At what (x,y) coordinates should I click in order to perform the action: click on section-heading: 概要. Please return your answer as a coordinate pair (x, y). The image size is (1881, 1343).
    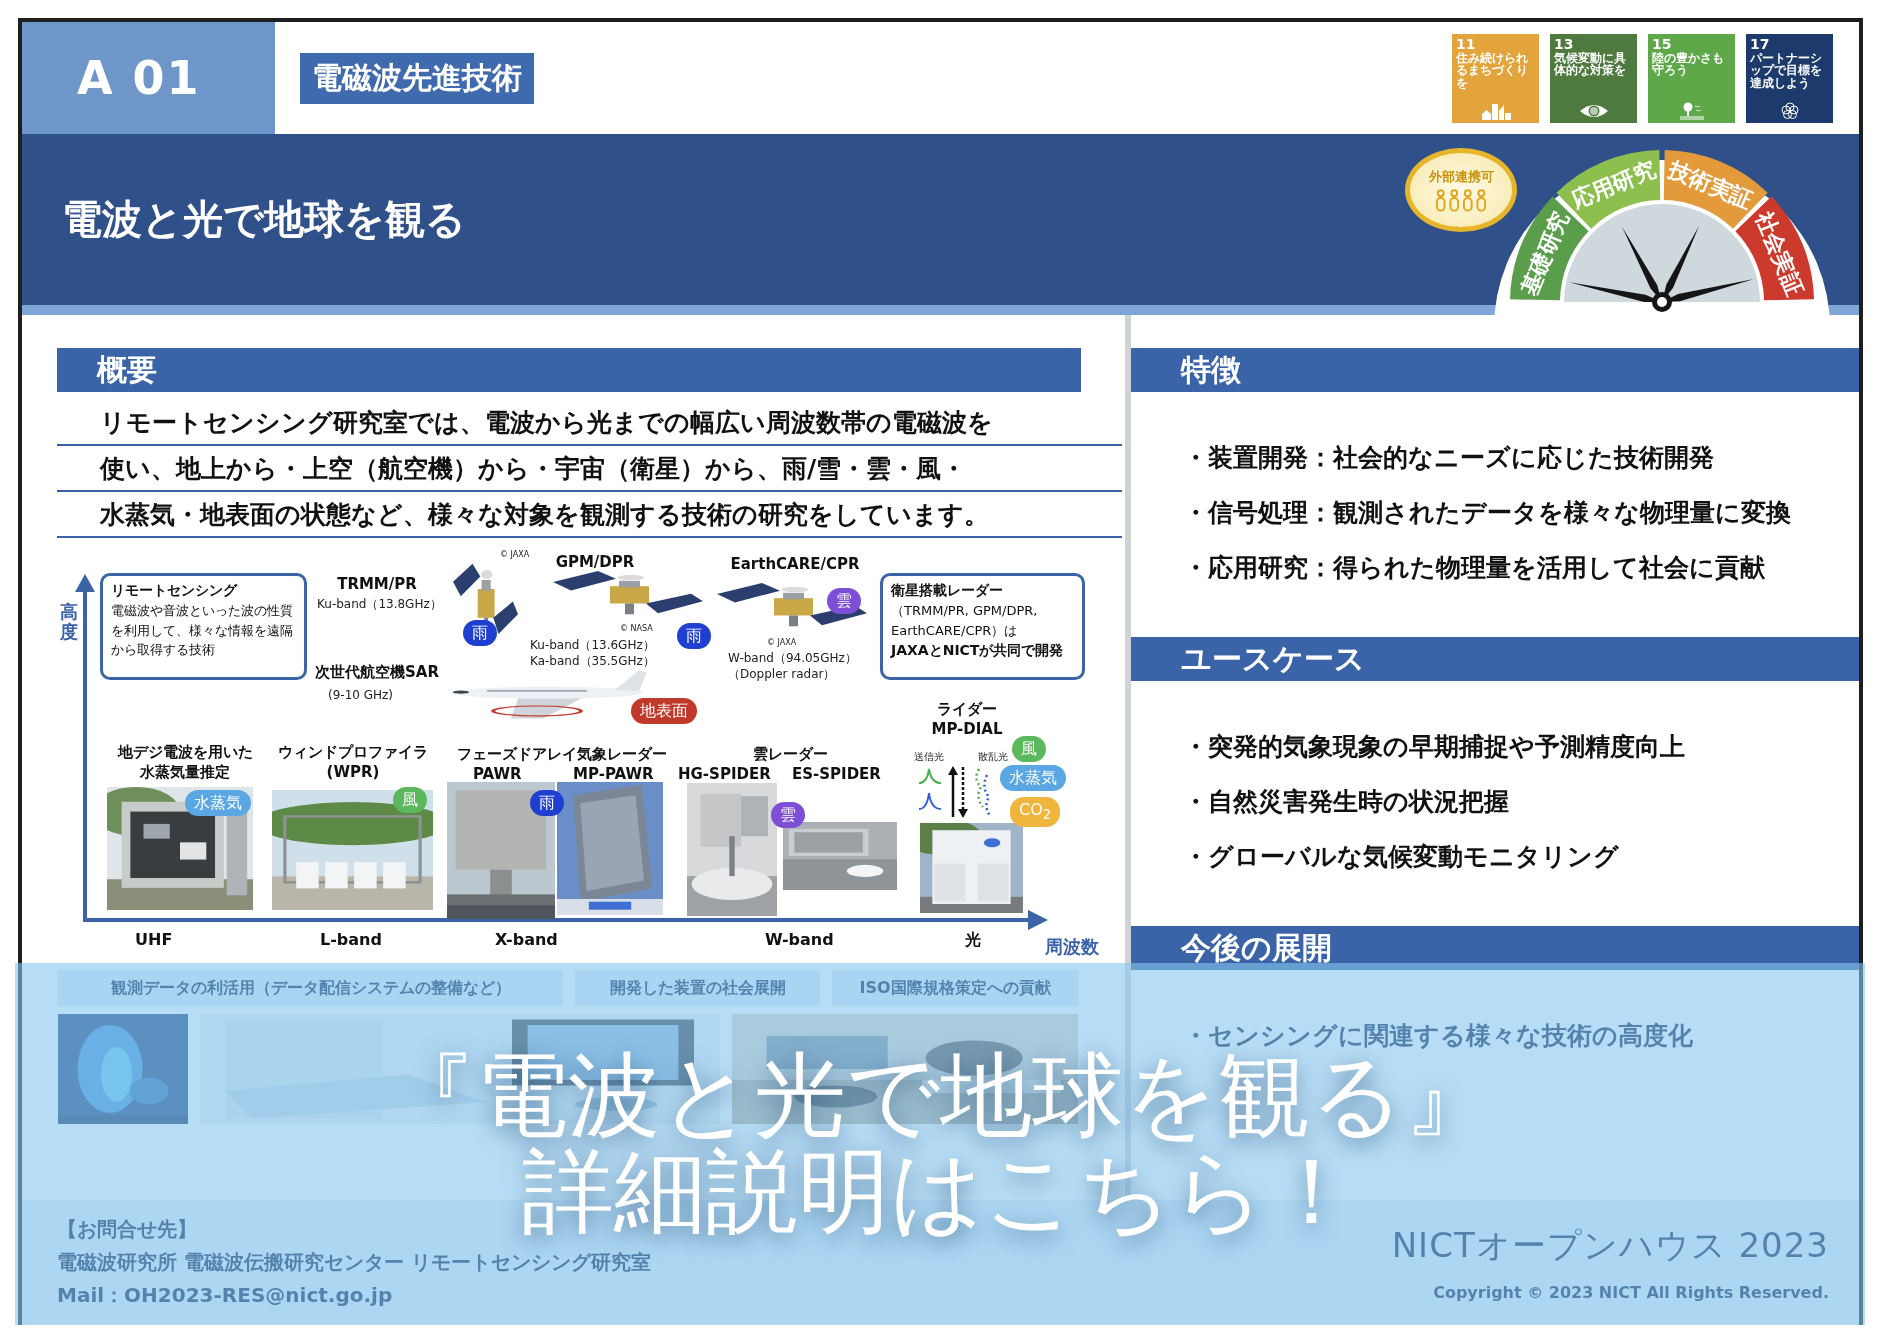
    Looking at the image, I should click on (569, 370).